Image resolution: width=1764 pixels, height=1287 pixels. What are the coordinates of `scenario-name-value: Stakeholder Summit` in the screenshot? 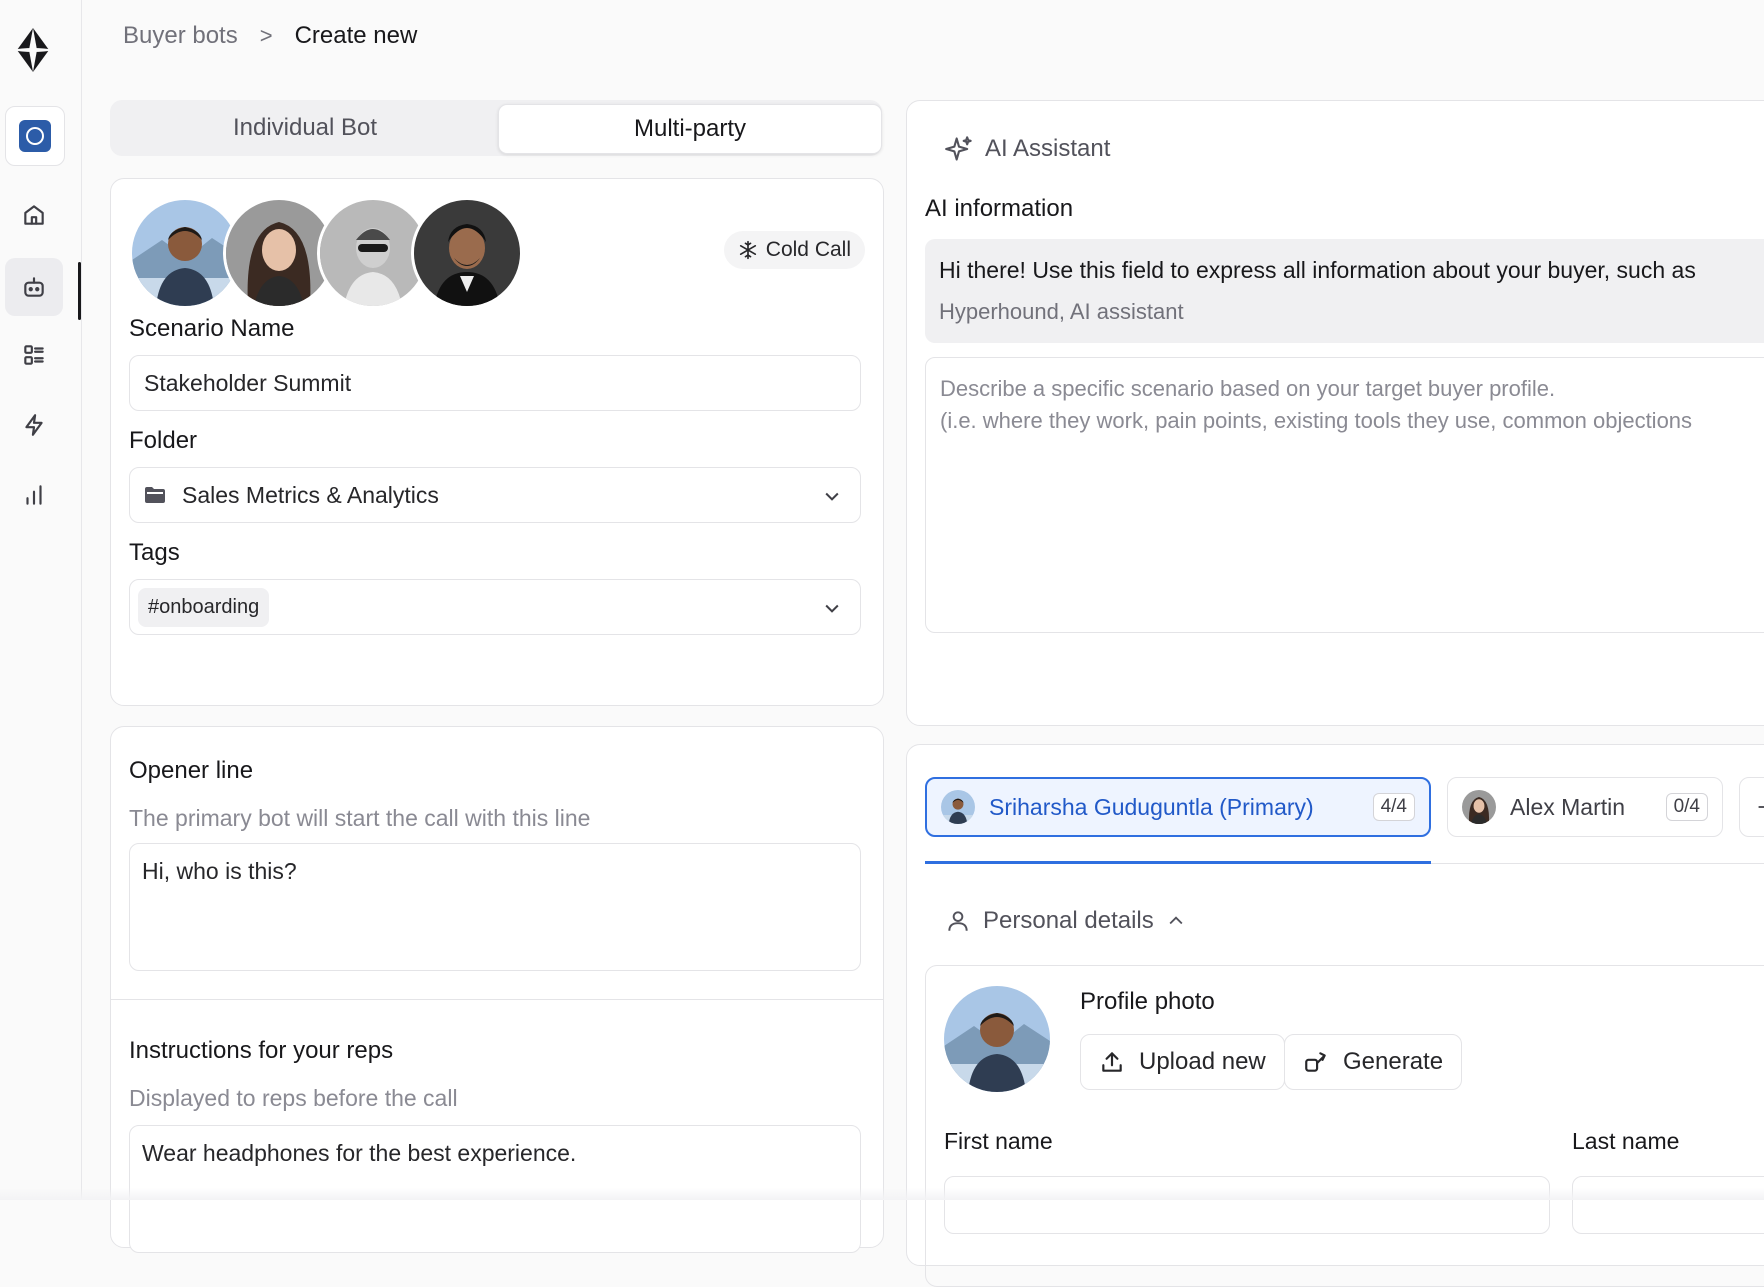 It's located at (248, 382).